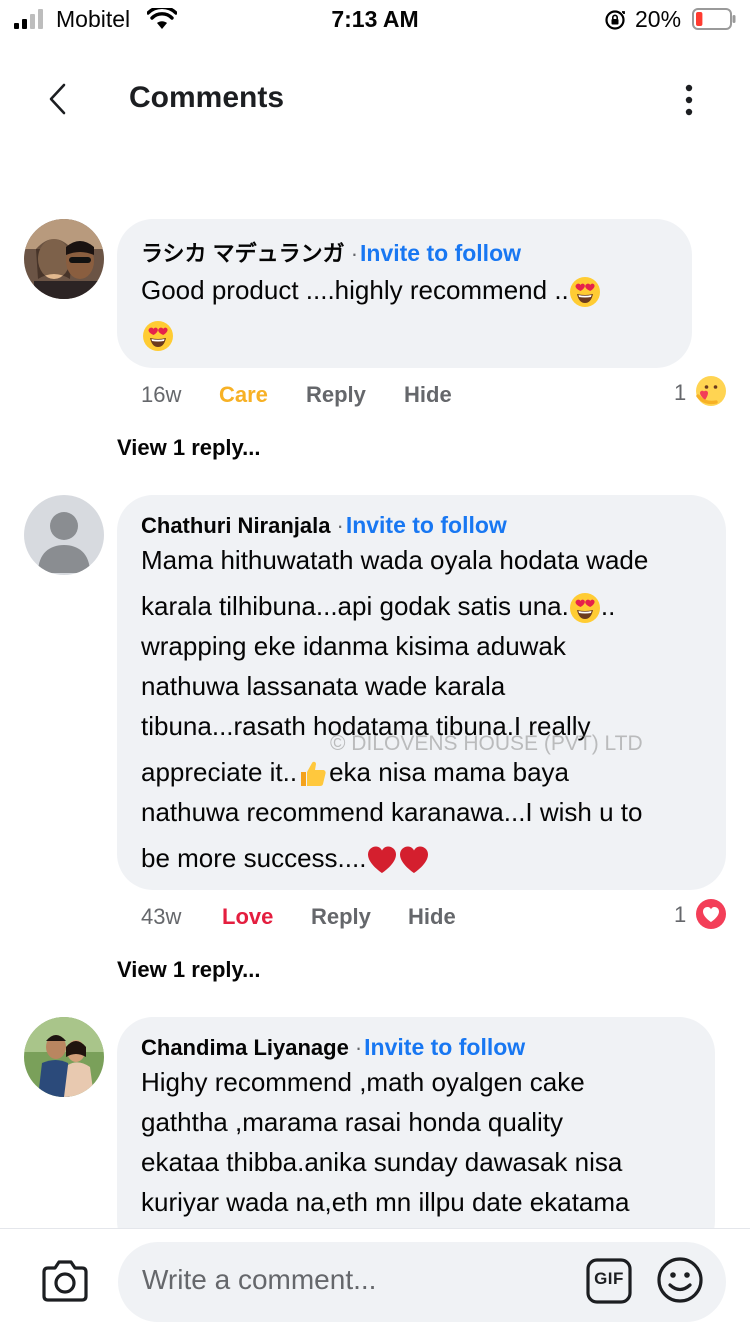 This screenshot has width=750, height=1335. I want to click on comment-text-line: appreciate it.. eka nisa mama baya, so click(355, 772).